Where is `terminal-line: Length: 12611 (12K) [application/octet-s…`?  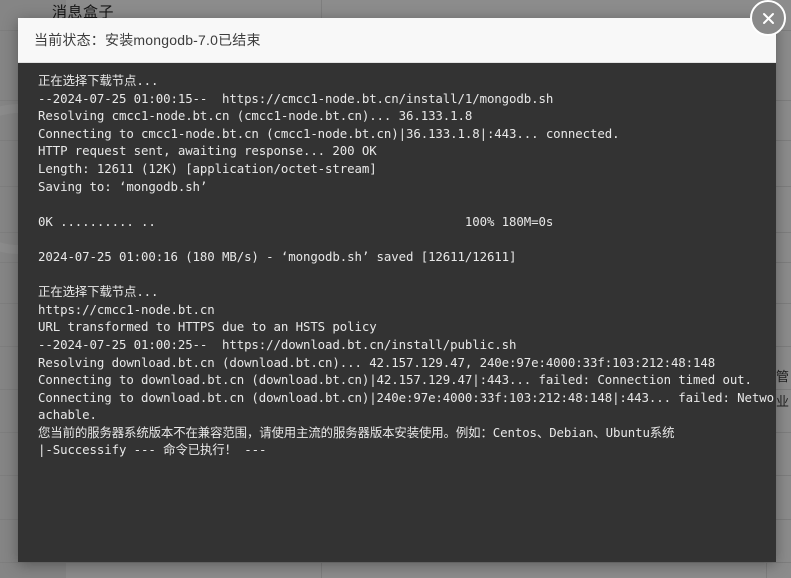
terminal-line: Length: 12611 (12K) [application/octet-s… is located at coordinates (207, 168).